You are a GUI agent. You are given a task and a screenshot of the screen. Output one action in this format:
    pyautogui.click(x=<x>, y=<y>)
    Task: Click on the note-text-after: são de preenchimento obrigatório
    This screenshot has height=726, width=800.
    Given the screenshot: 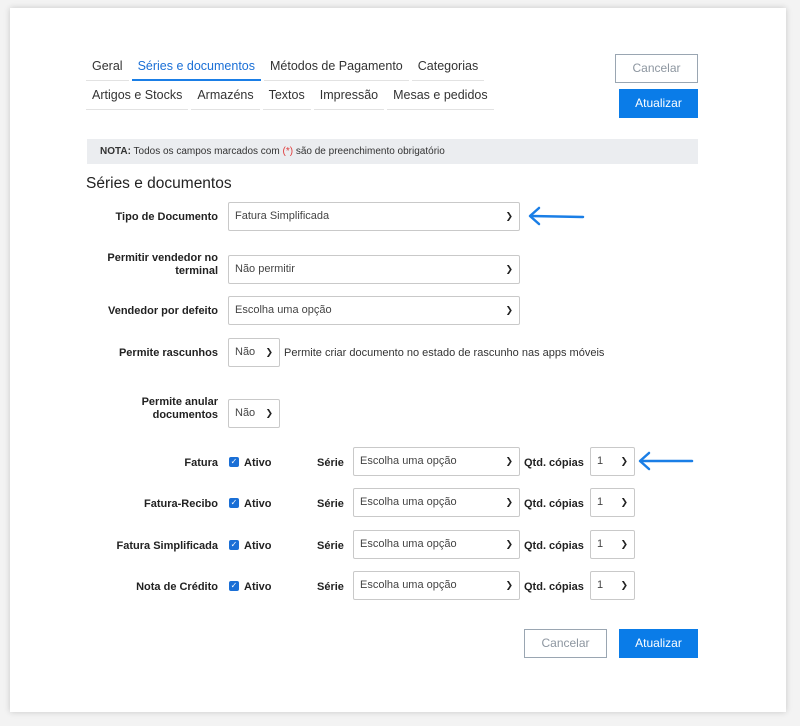 What is the action you would take?
    pyautogui.click(x=369, y=151)
    